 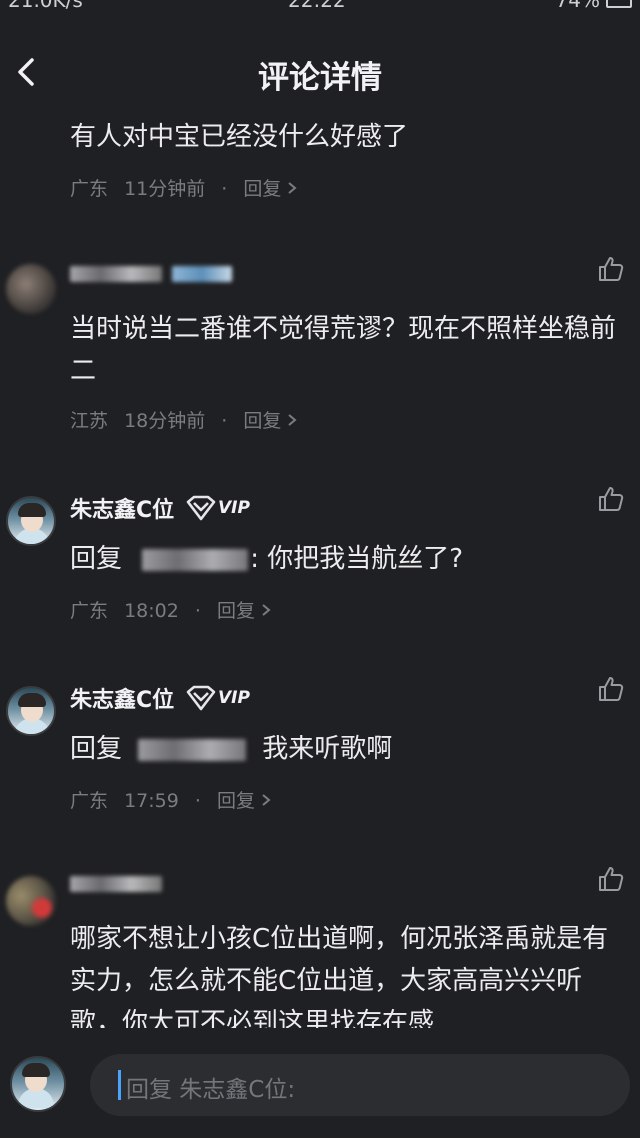 I want to click on comment-meta: 广东 17:59 · 回复, so click(x=170, y=799).